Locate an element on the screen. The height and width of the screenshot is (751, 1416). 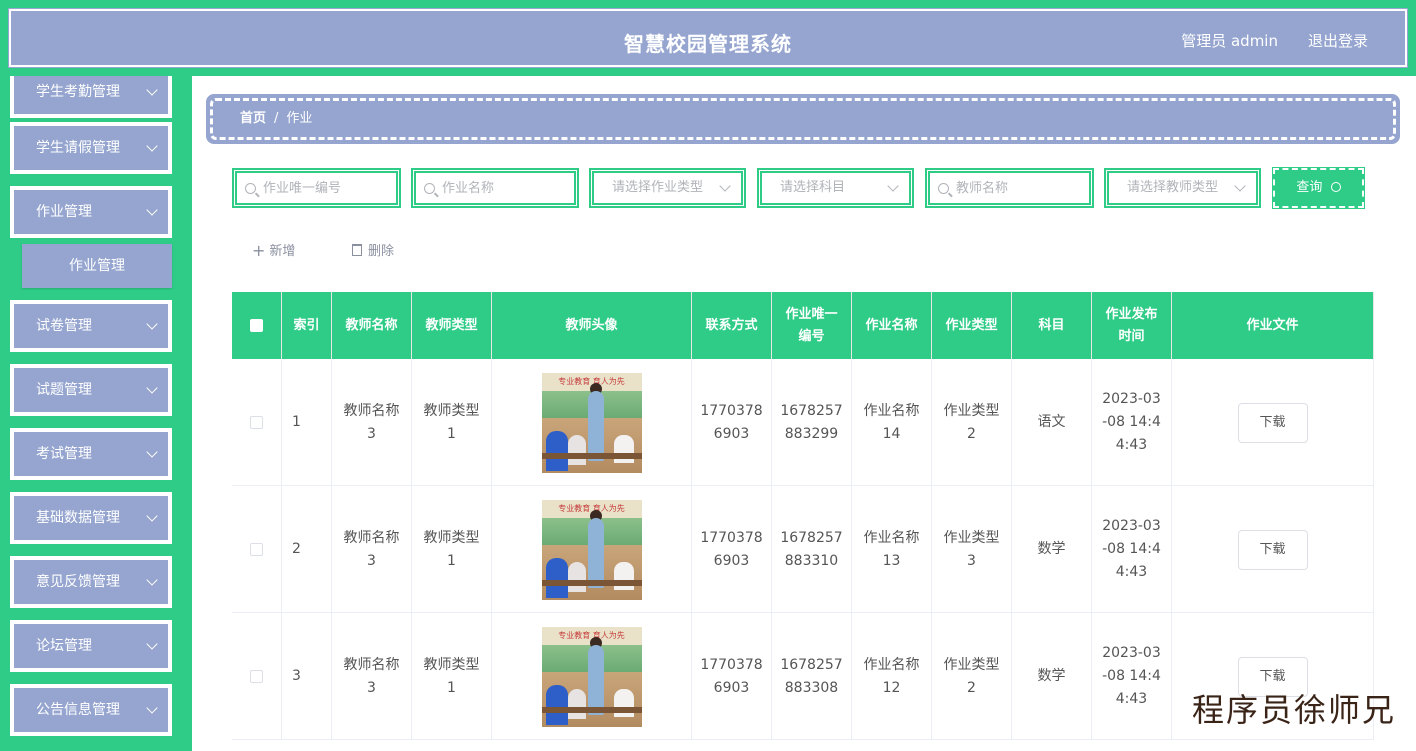
sidebar-item-label: 基础数据管理 is located at coordinates (78, 518).